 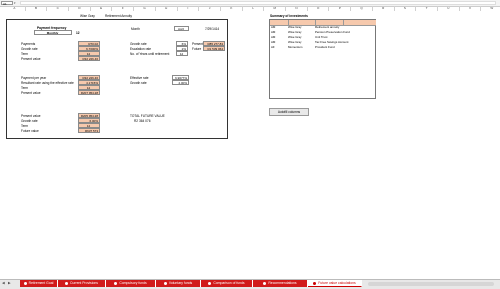 What do you see at coordinates (147, 116) in the screenshot?
I see `total-future-value-label: TOTAL FUTURE VALUE` at bounding box center [147, 116].